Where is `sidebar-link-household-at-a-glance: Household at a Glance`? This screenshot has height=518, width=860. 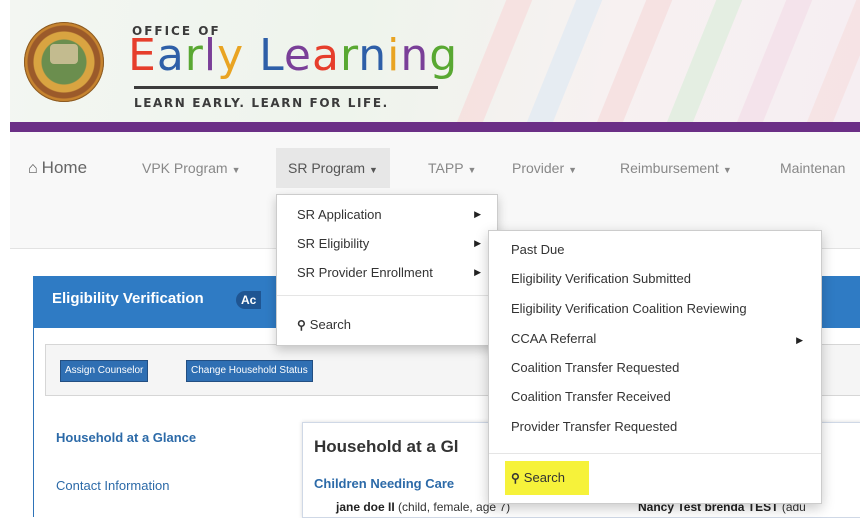 sidebar-link-household-at-a-glance: Household at a Glance is located at coordinates (126, 437).